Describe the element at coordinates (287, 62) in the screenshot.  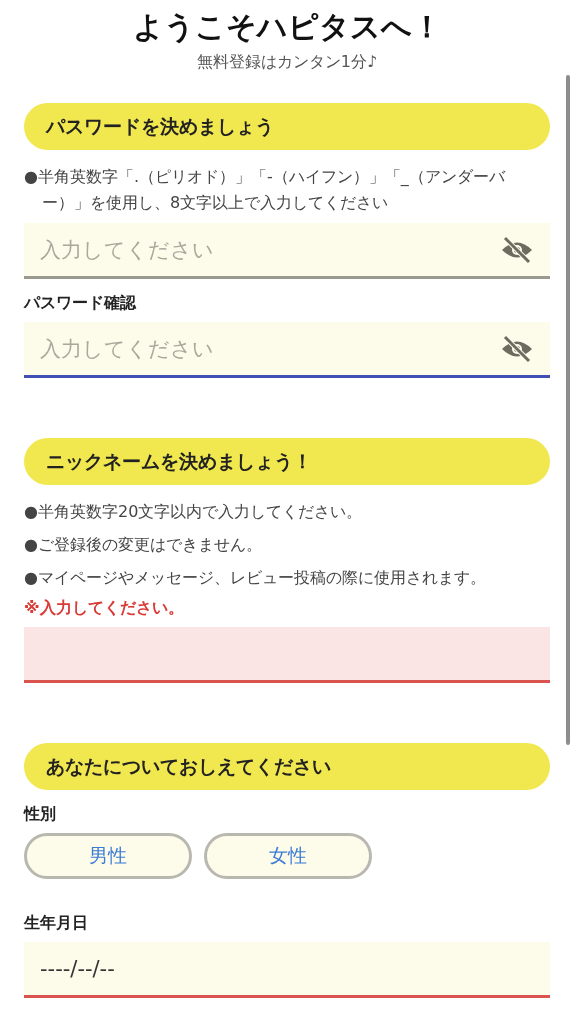
I see `subtitle: 無料登録はカンタン1分♪` at that location.